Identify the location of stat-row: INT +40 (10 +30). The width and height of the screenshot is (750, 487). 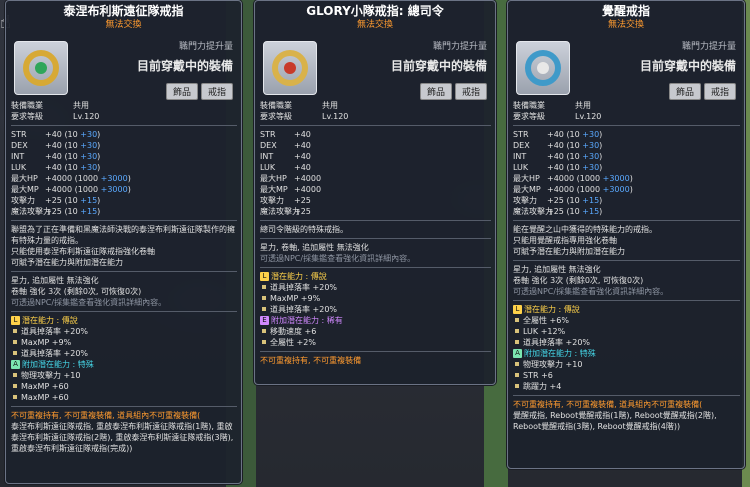
(124, 156).